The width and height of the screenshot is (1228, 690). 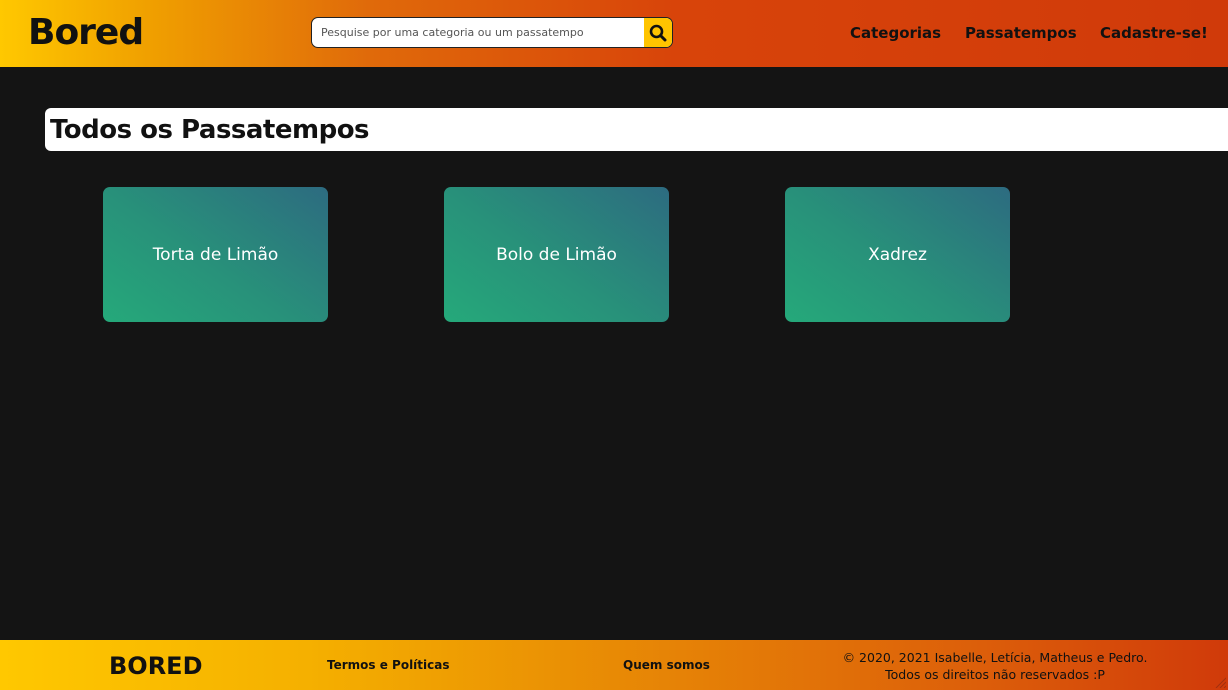 I want to click on search-icon, so click(x=658, y=32).